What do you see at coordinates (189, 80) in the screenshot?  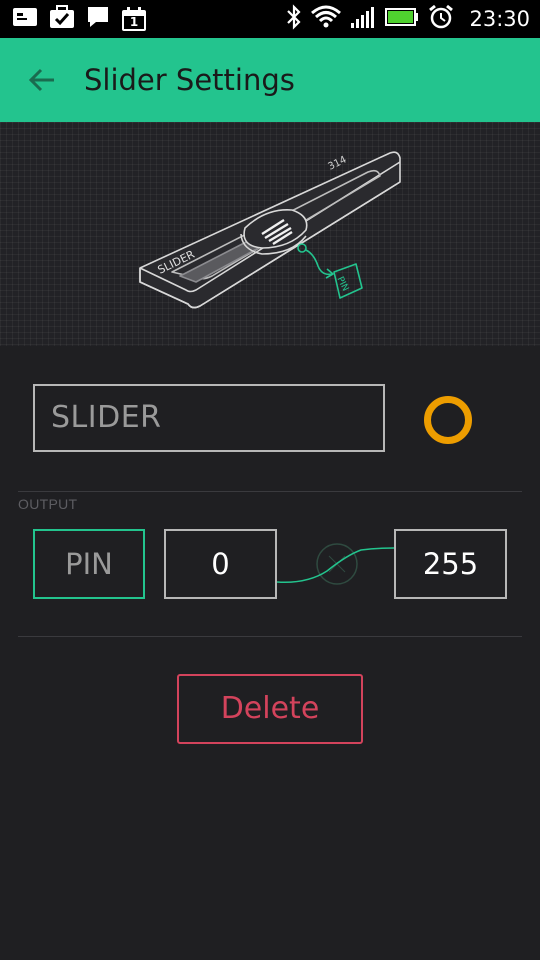 I see `page-title: Slider Settings` at bounding box center [189, 80].